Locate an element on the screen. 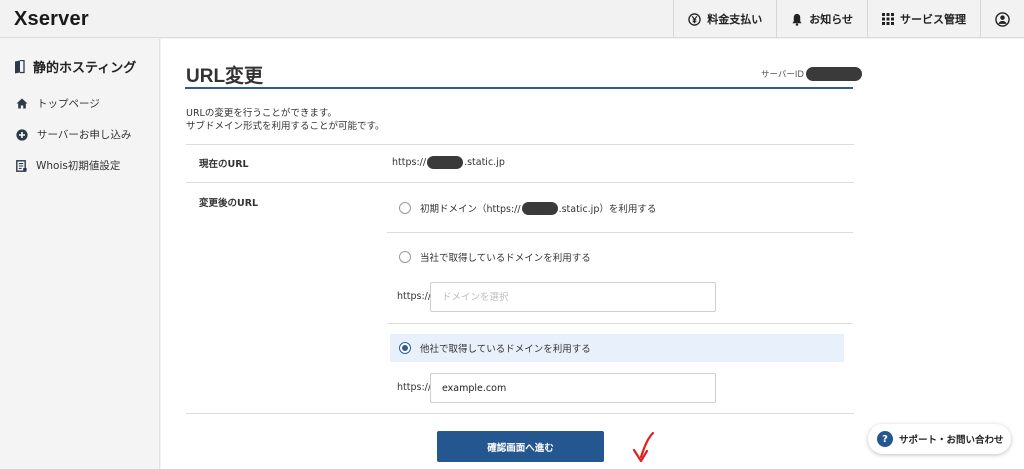  option-own-domain: 当社で取得しているドメインを利用する is located at coordinates (618, 257).